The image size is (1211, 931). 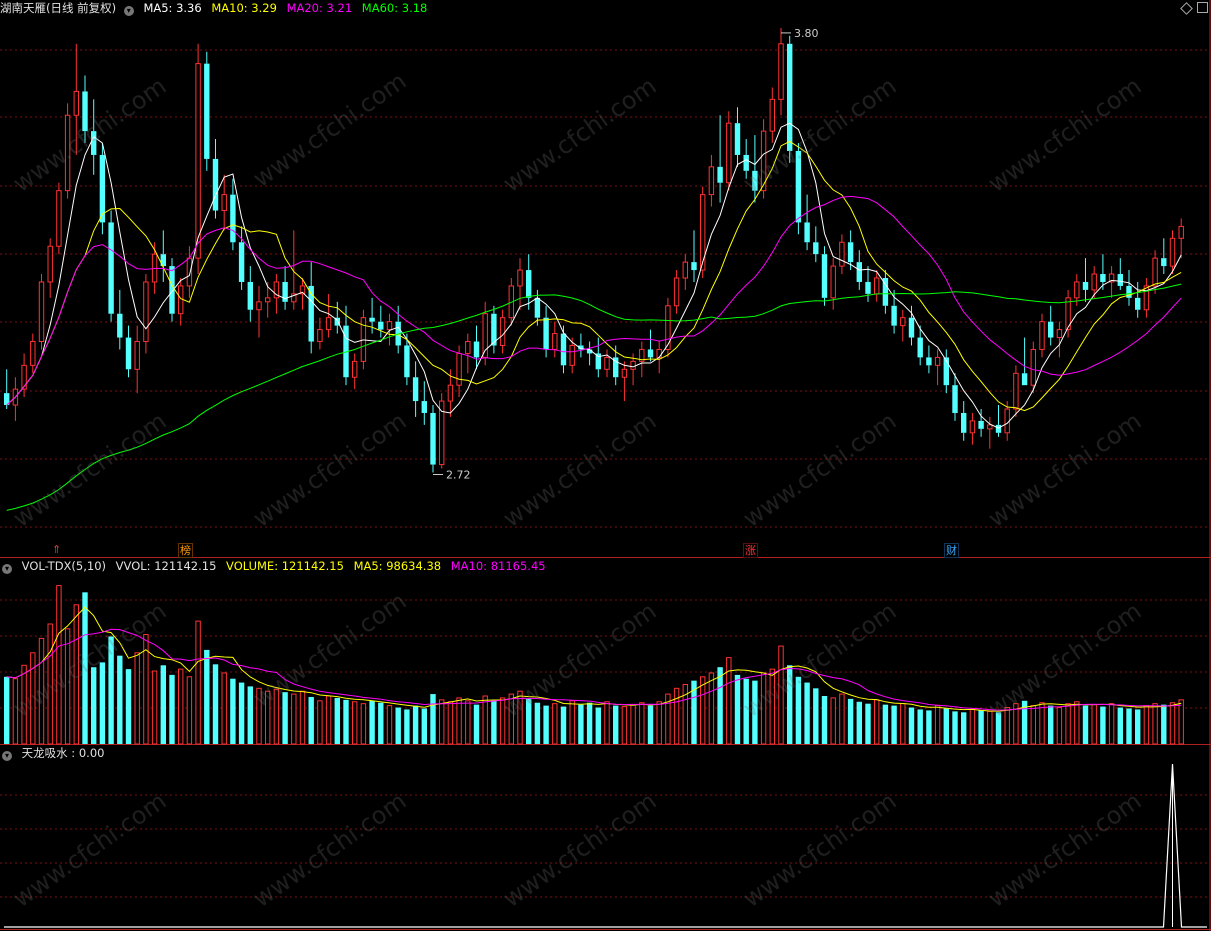 What do you see at coordinates (7, 756) in the screenshot?
I see `indicator-dropdown-icon: ▾` at bounding box center [7, 756].